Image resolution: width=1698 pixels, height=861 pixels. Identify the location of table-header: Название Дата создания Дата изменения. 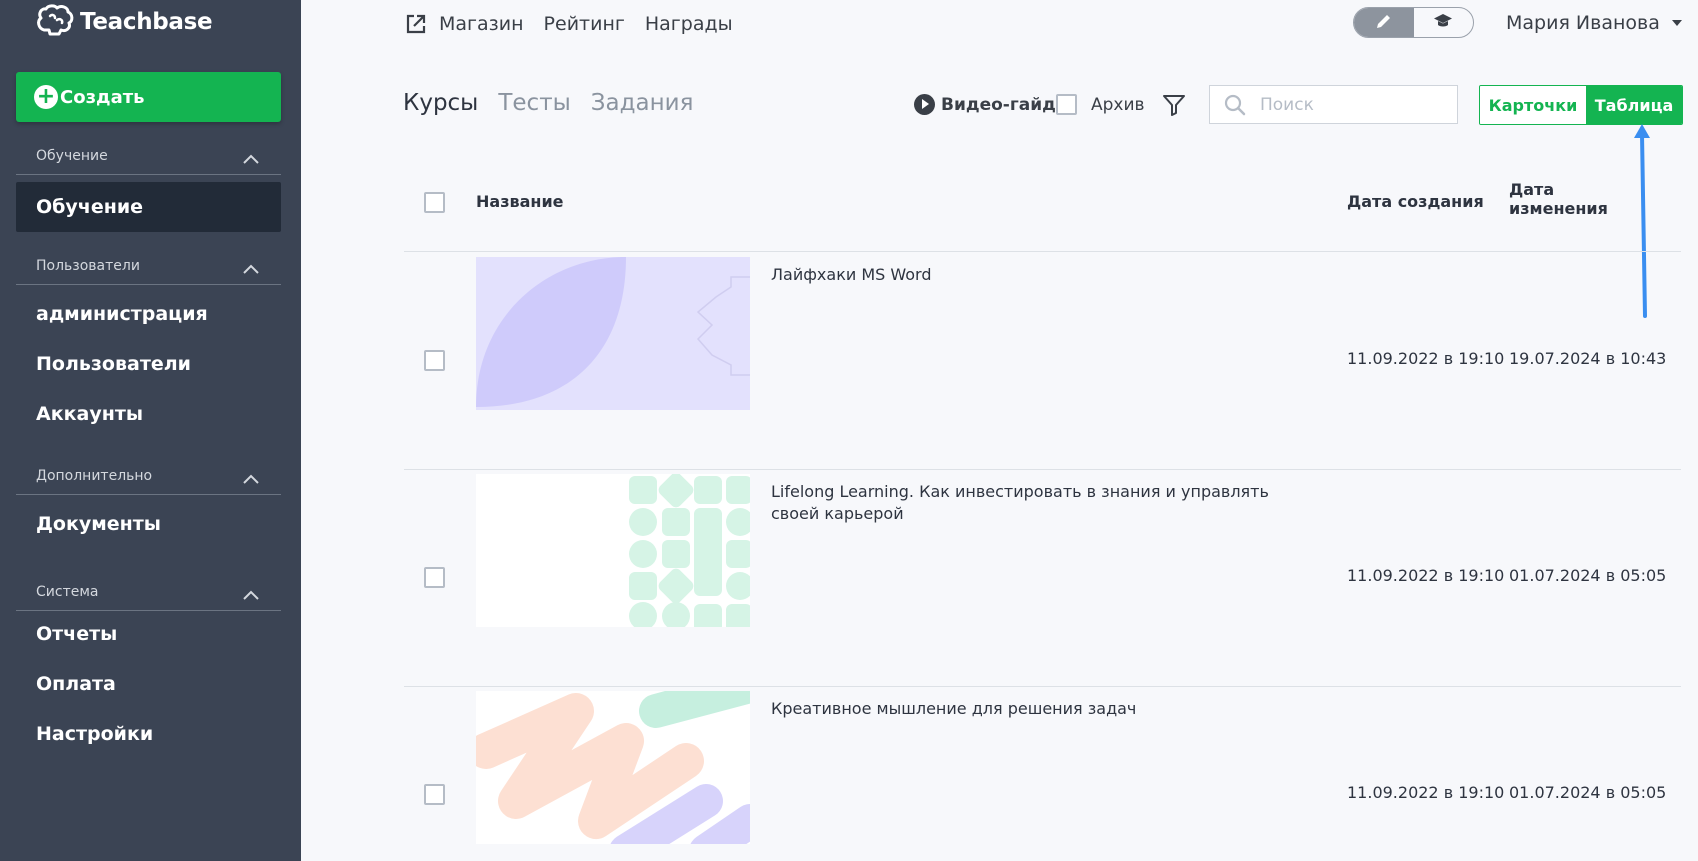
(1042, 206).